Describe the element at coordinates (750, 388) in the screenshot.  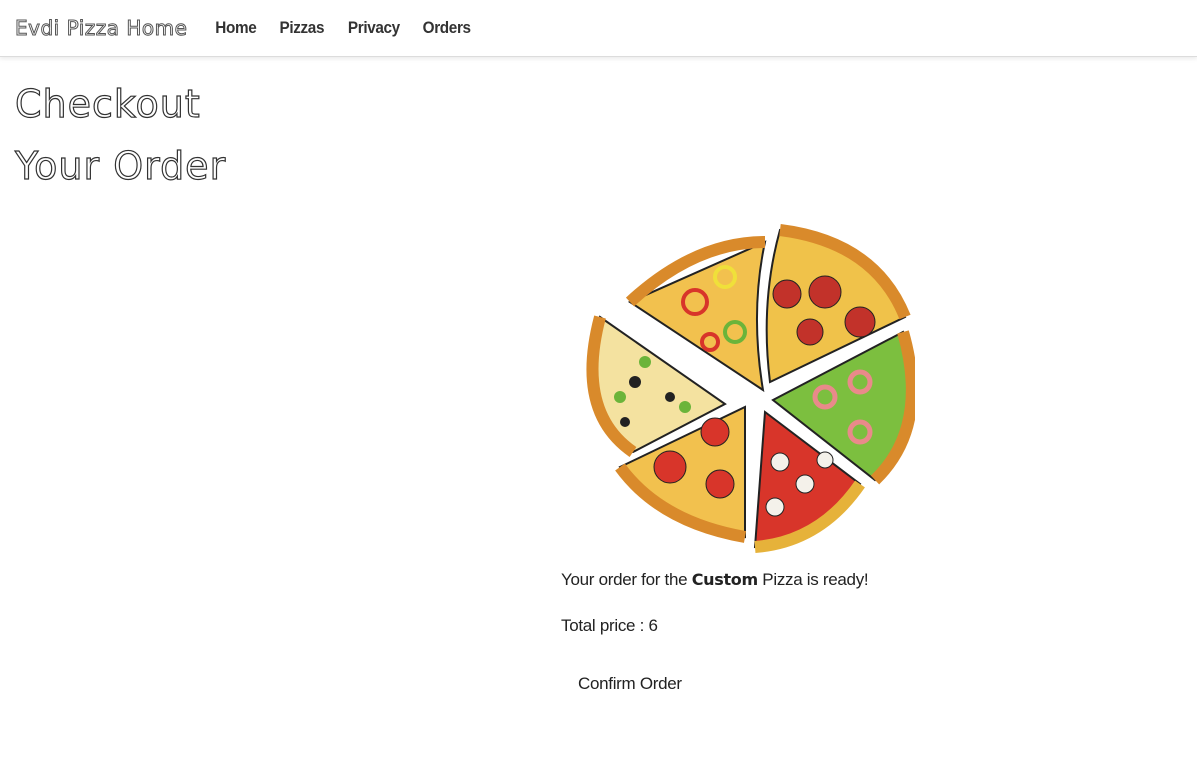
I see `pizza-image` at that location.